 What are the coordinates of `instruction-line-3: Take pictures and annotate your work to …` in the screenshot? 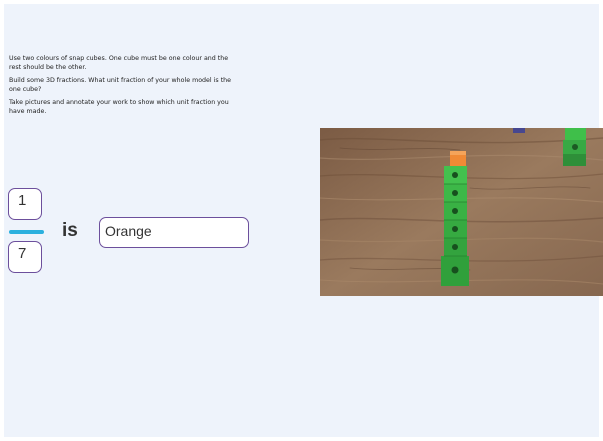 It's located at (119, 107).